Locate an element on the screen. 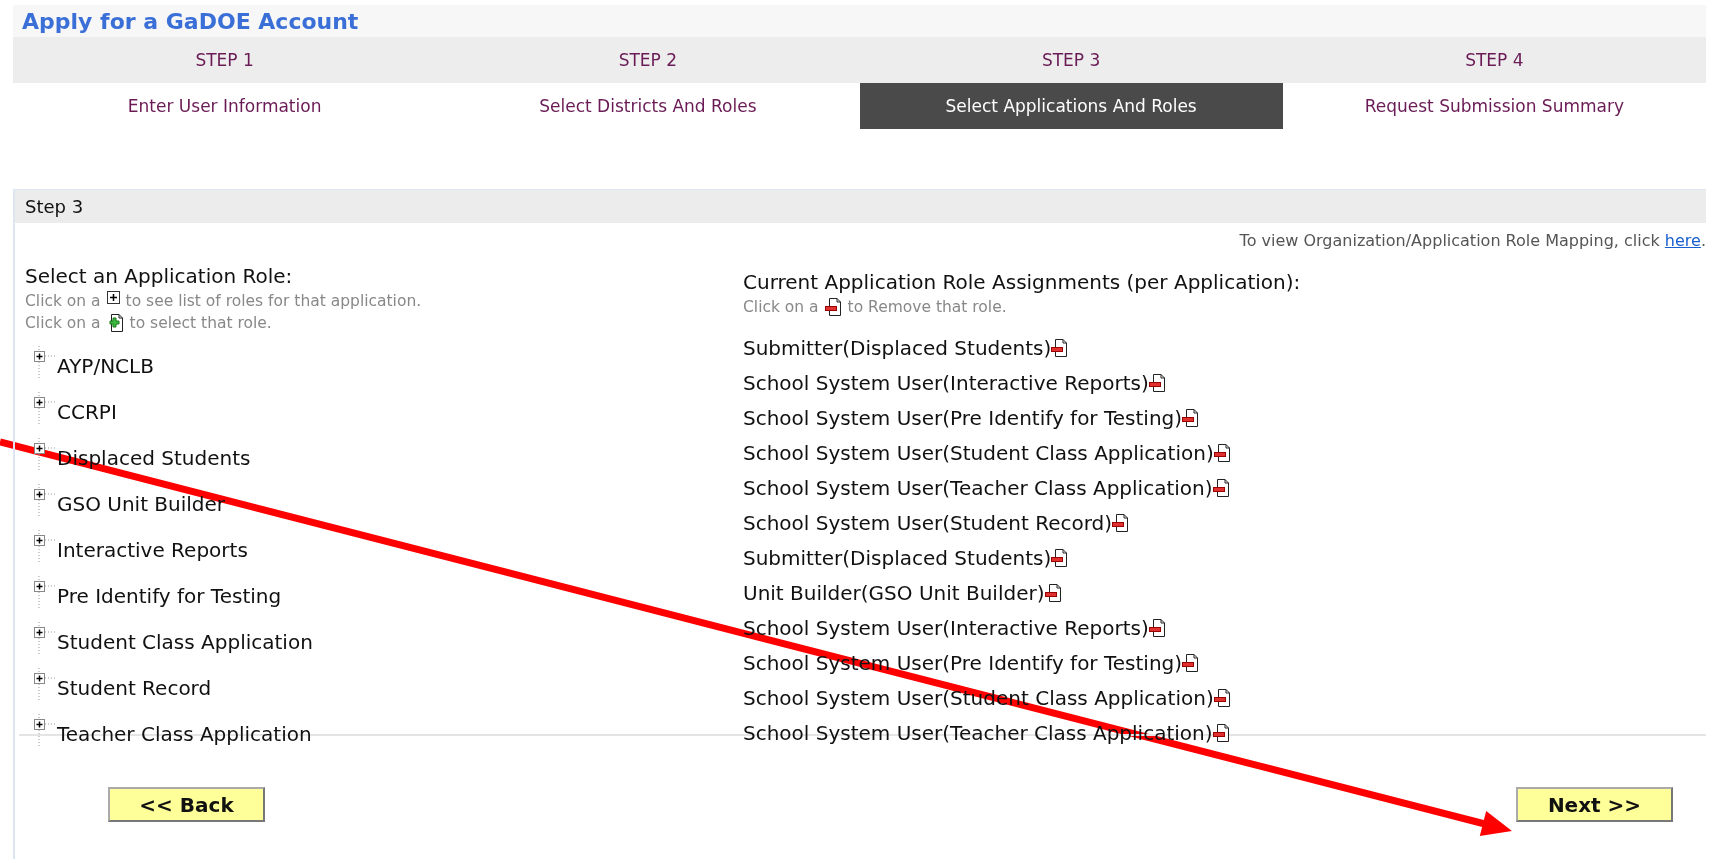 Image resolution: width=1721 pixels, height=863 pixels. hint-text: to Remove that role. is located at coordinates (927, 307).